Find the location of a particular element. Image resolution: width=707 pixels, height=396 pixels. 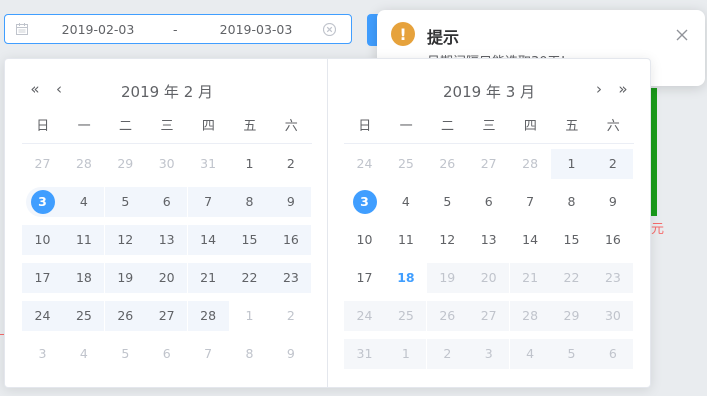

day-cell: 31 is located at coordinates (208, 164).